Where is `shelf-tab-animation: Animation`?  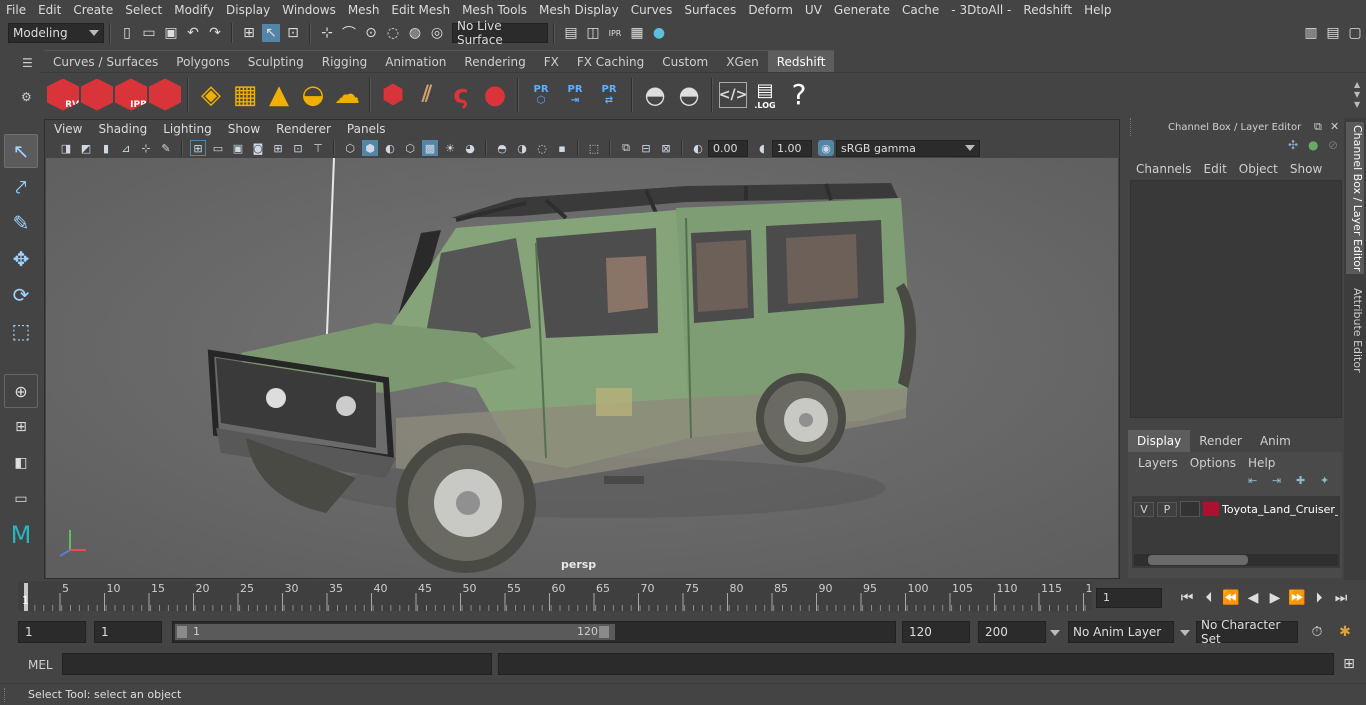
shelf-tab-animation: Animation is located at coordinates (416, 61).